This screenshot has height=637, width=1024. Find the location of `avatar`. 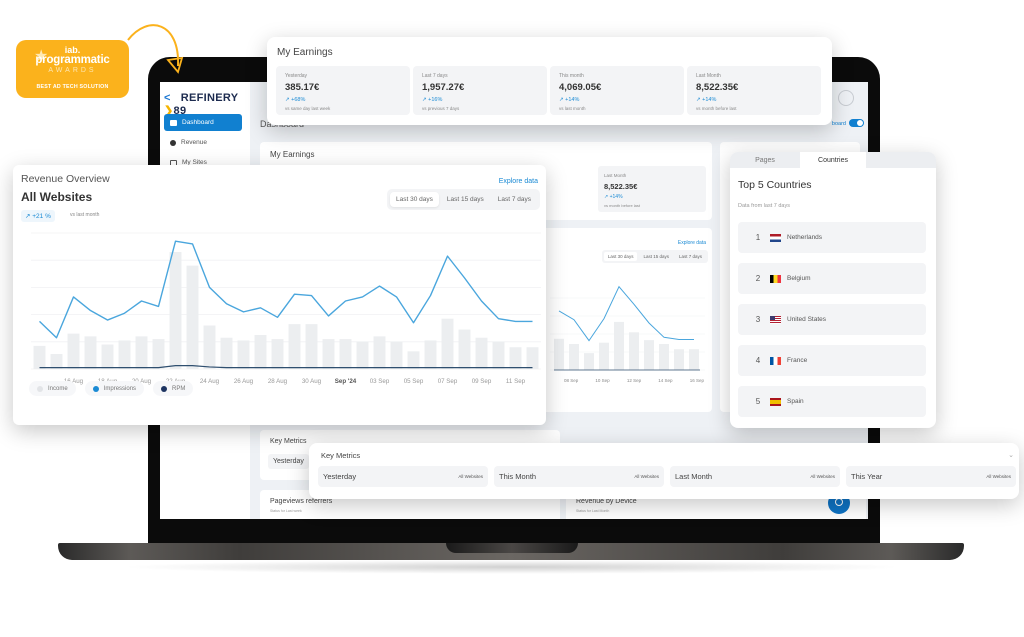

avatar is located at coordinates (846, 98).